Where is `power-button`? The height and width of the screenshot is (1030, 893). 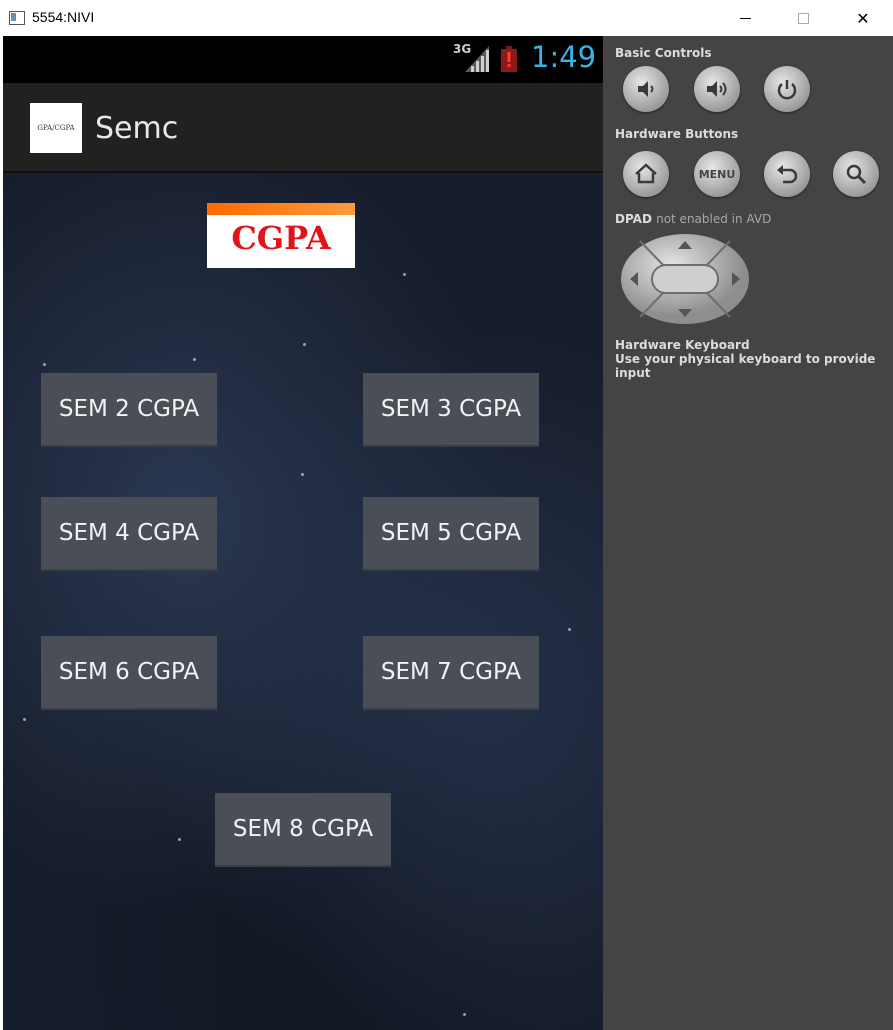
power-button is located at coordinates (787, 89).